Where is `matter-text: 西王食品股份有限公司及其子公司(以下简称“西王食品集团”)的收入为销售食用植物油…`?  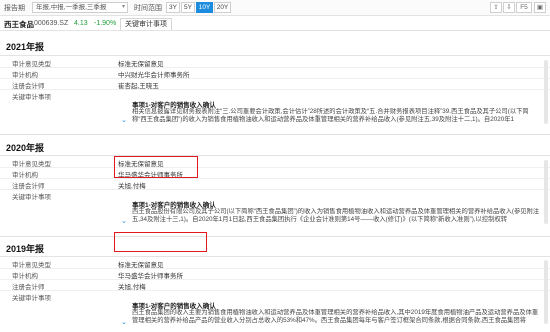
matter-text: 西王食品股份有限公司及其子公司(以下简称“西王食品集团”)的收入为销售食用植物油… is located at coordinates (336, 215).